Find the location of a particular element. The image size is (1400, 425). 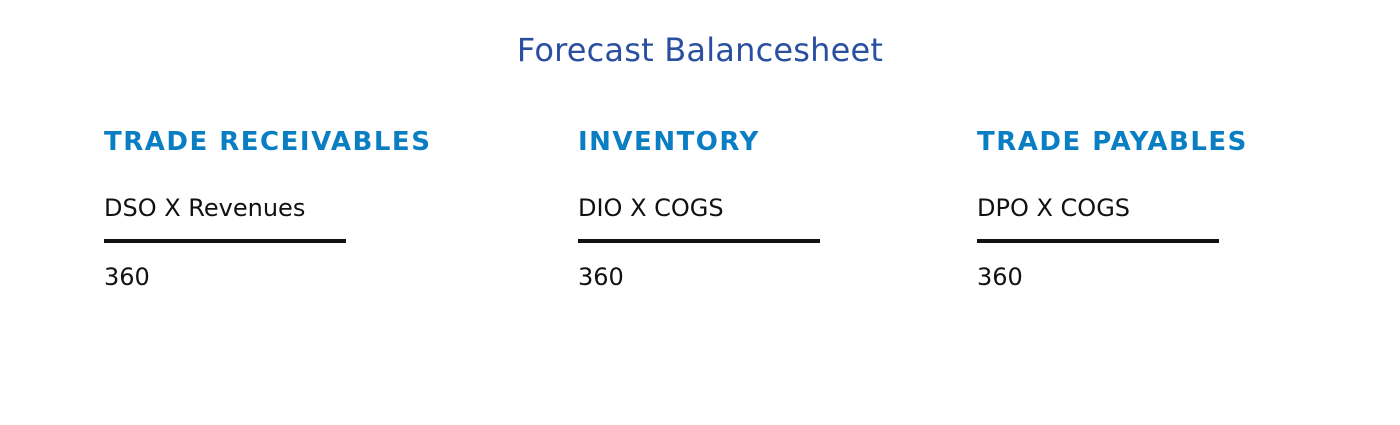

formula-numerator: DPO X COGS is located at coordinates (1054, 208).